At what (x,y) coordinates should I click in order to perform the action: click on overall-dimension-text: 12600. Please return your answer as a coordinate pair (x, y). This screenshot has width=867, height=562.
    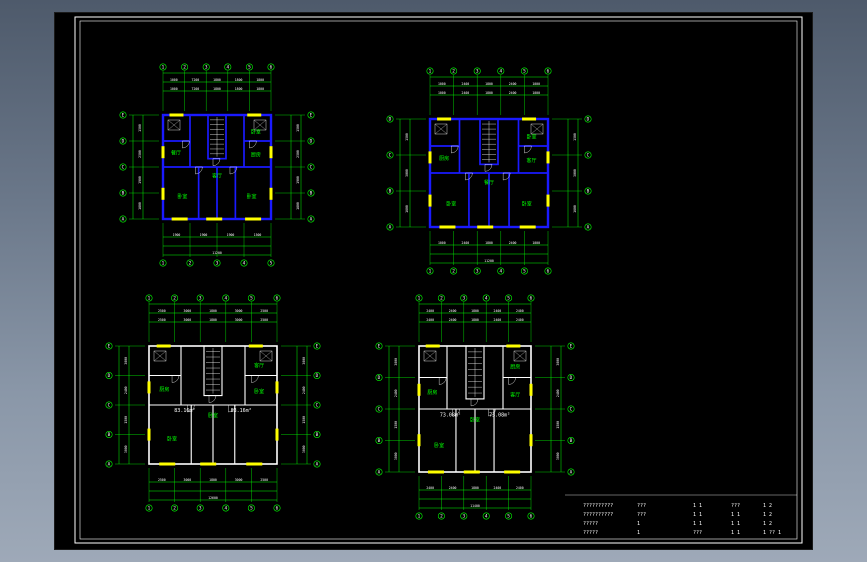
    Looking at the image, I should click on (213, 498).